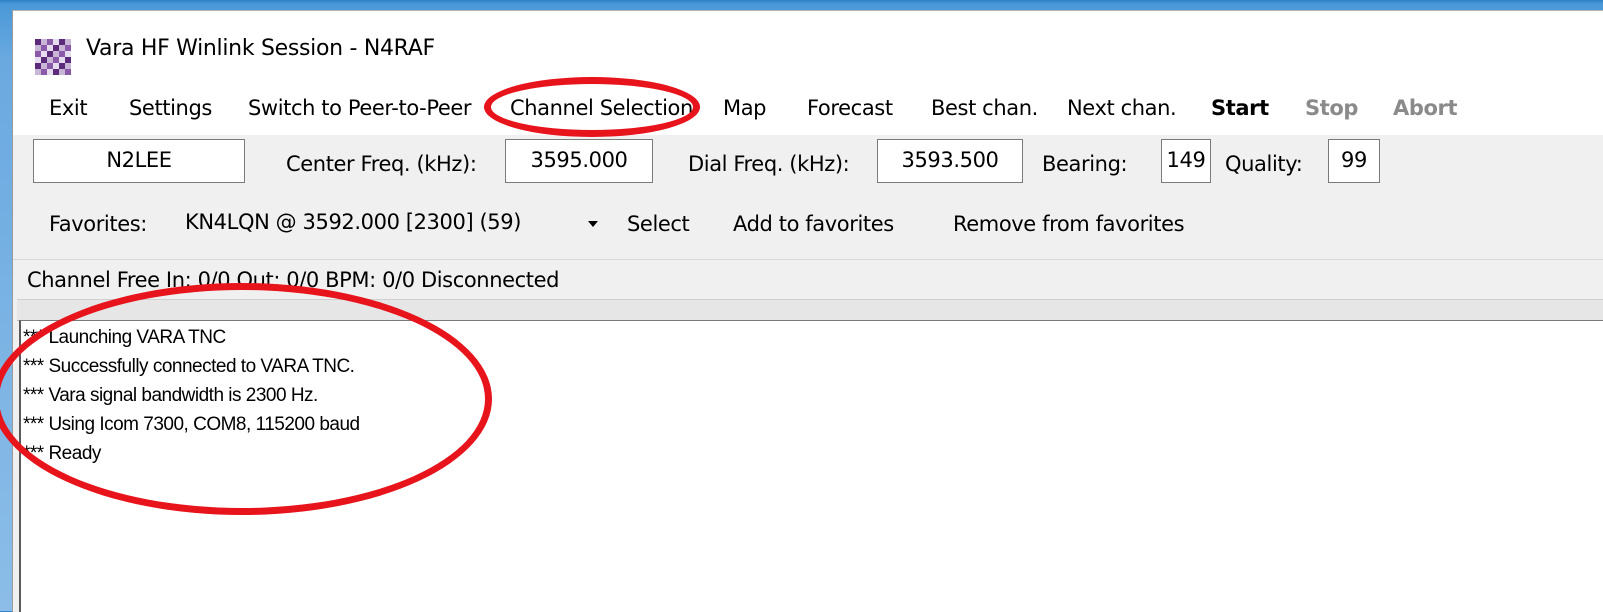 The height and width of the screenshot is (612, 1603). I want to click on favorites-selected-value: KN4LQN @ 3592.000 [2300] (59), so click(353, 222).